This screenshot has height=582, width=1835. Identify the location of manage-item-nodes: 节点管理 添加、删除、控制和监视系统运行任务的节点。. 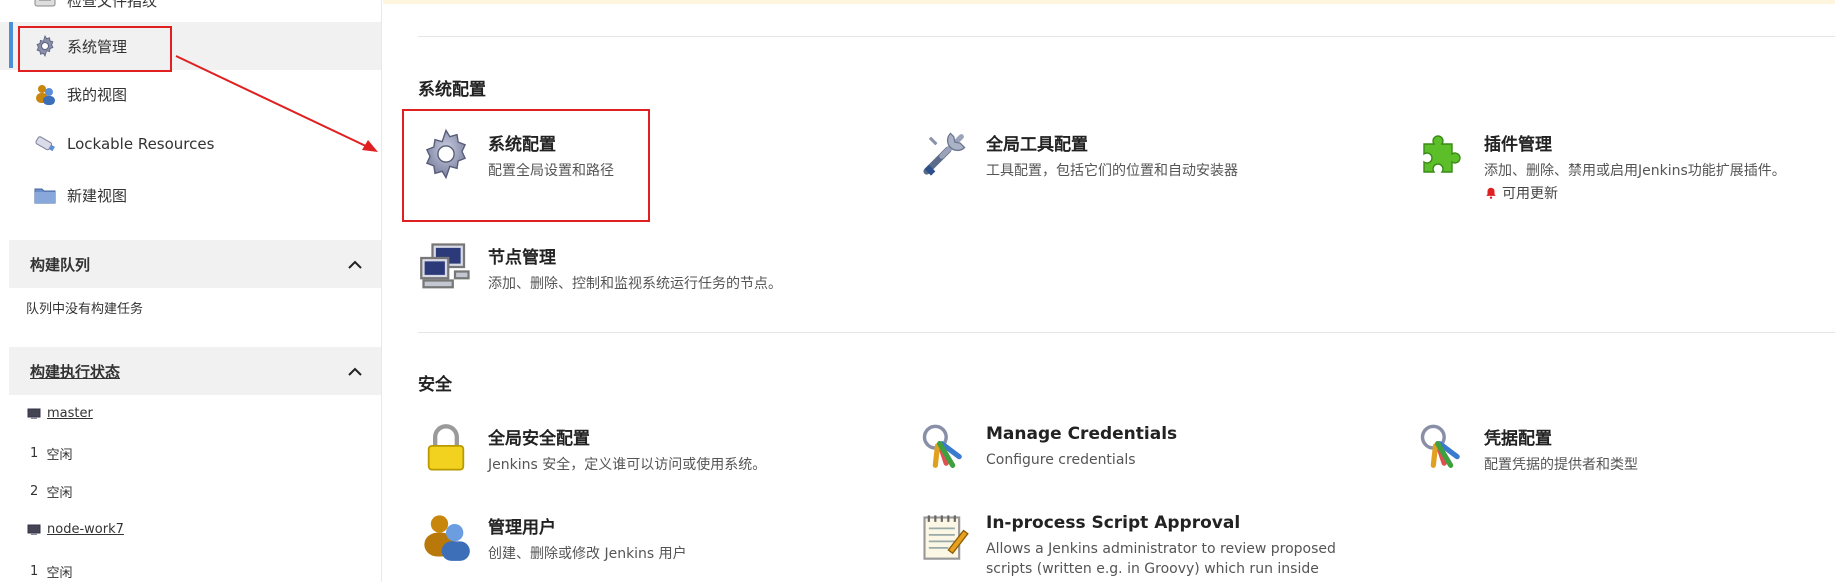
(600, 267).